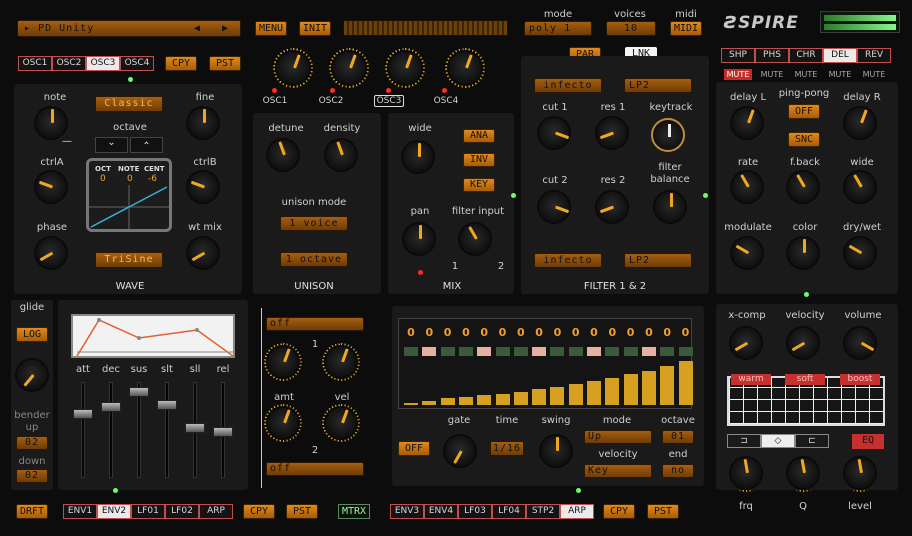 Image resolution: width=912 pixels, height=536 pixels. I want to click on filter2-mode: LP2, so click(658, 260).